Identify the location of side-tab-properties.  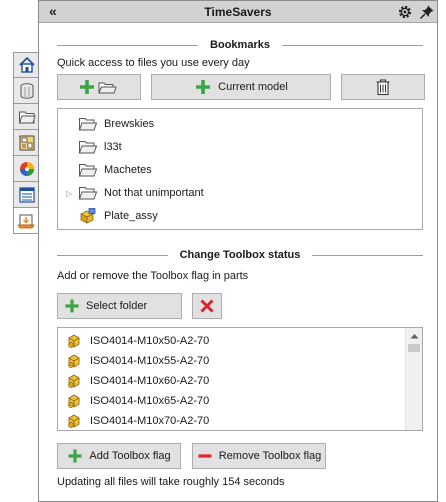
(26, 195).